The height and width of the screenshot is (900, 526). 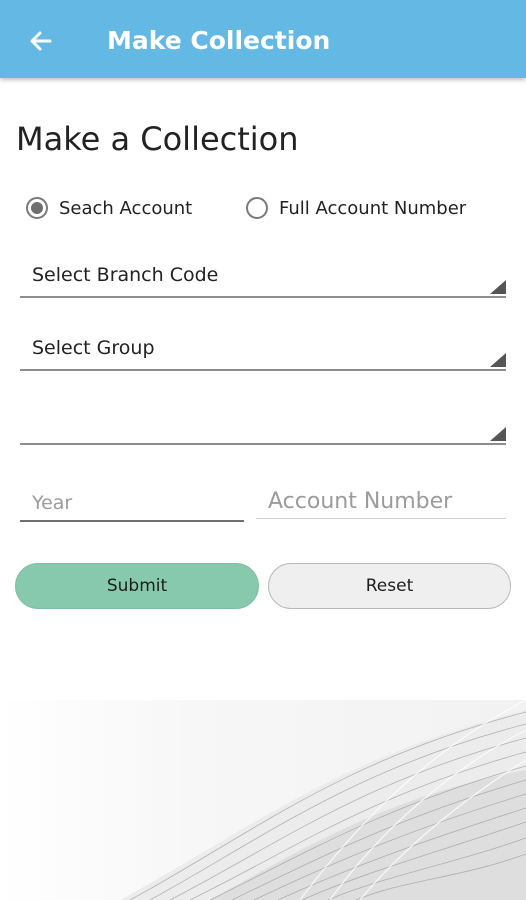 What do you see at coordinates (93, 348) in the screenshot?
I see `group-dropdown-value: Select Group` at bounding box center [93, 348].